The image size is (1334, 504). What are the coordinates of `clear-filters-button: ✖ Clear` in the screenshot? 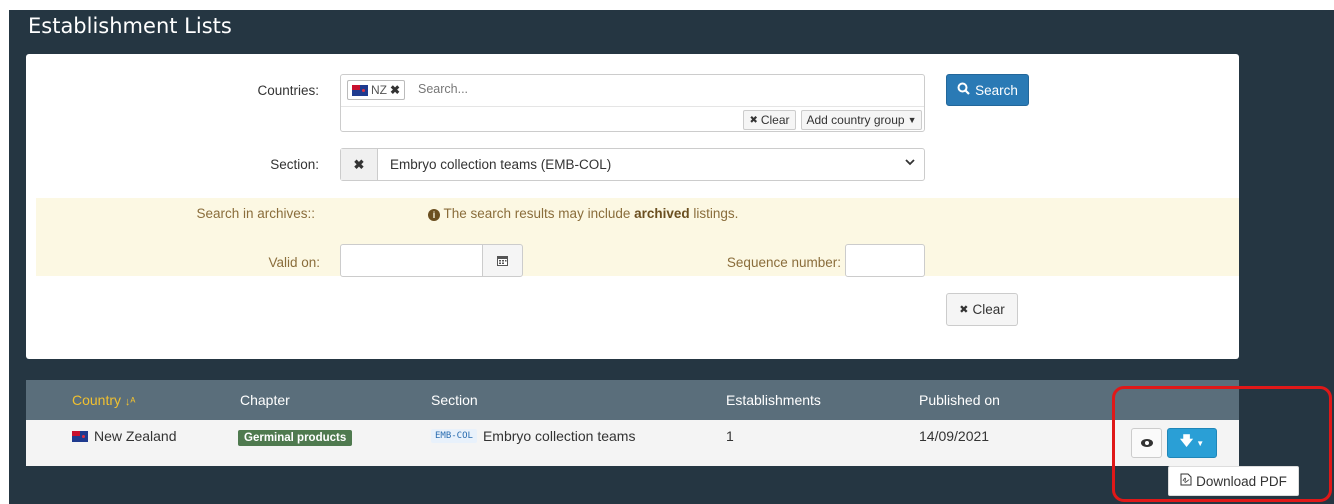 It's located at (982, 309).